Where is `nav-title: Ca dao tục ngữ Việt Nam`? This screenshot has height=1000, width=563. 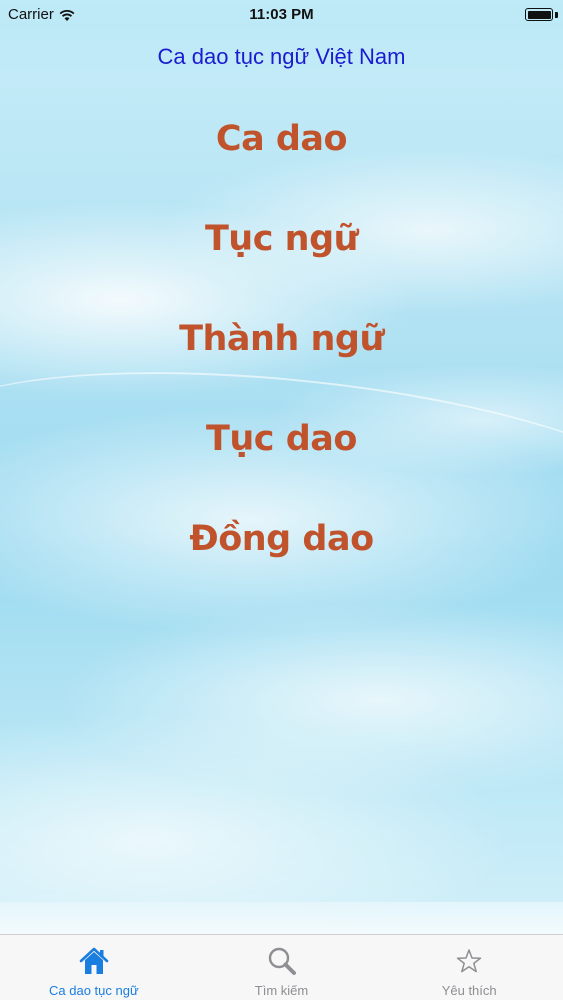
nav-title: Ca dao tục ngữ Việt Nam is located at coordinates (281, 56).